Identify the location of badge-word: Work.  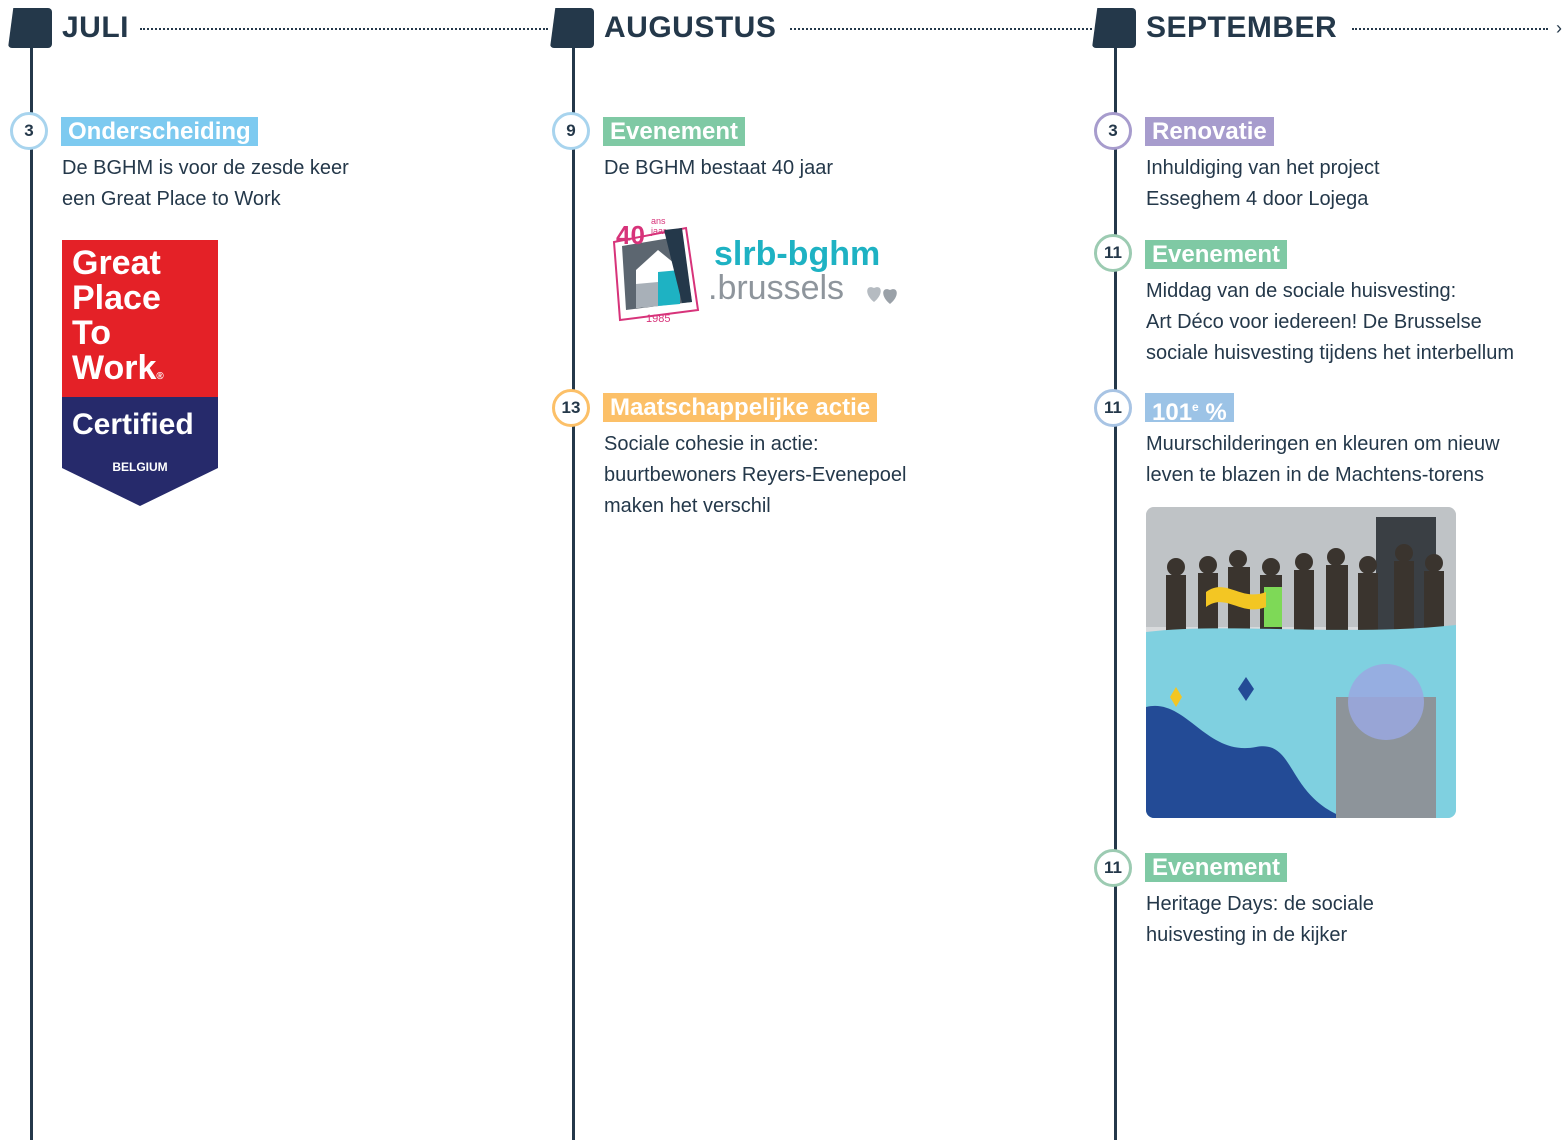
(114, 368).